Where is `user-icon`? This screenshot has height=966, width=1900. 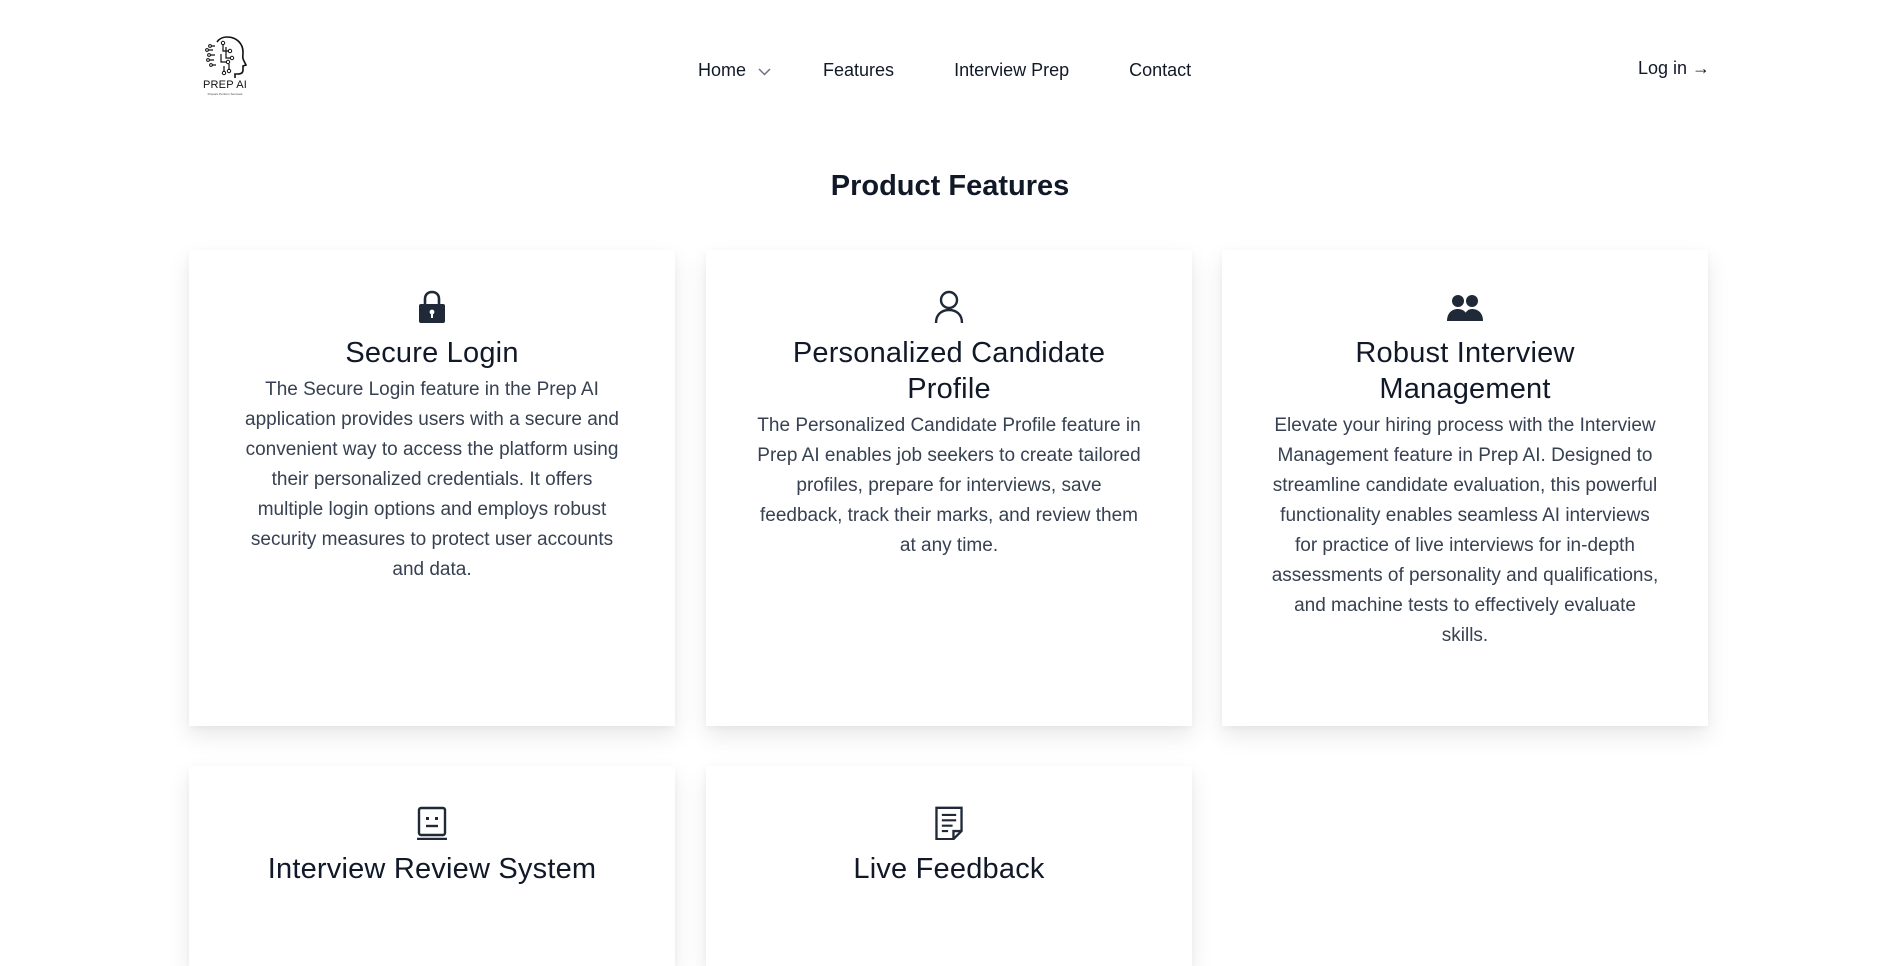
user-icon is located at coordinates (949, 307).